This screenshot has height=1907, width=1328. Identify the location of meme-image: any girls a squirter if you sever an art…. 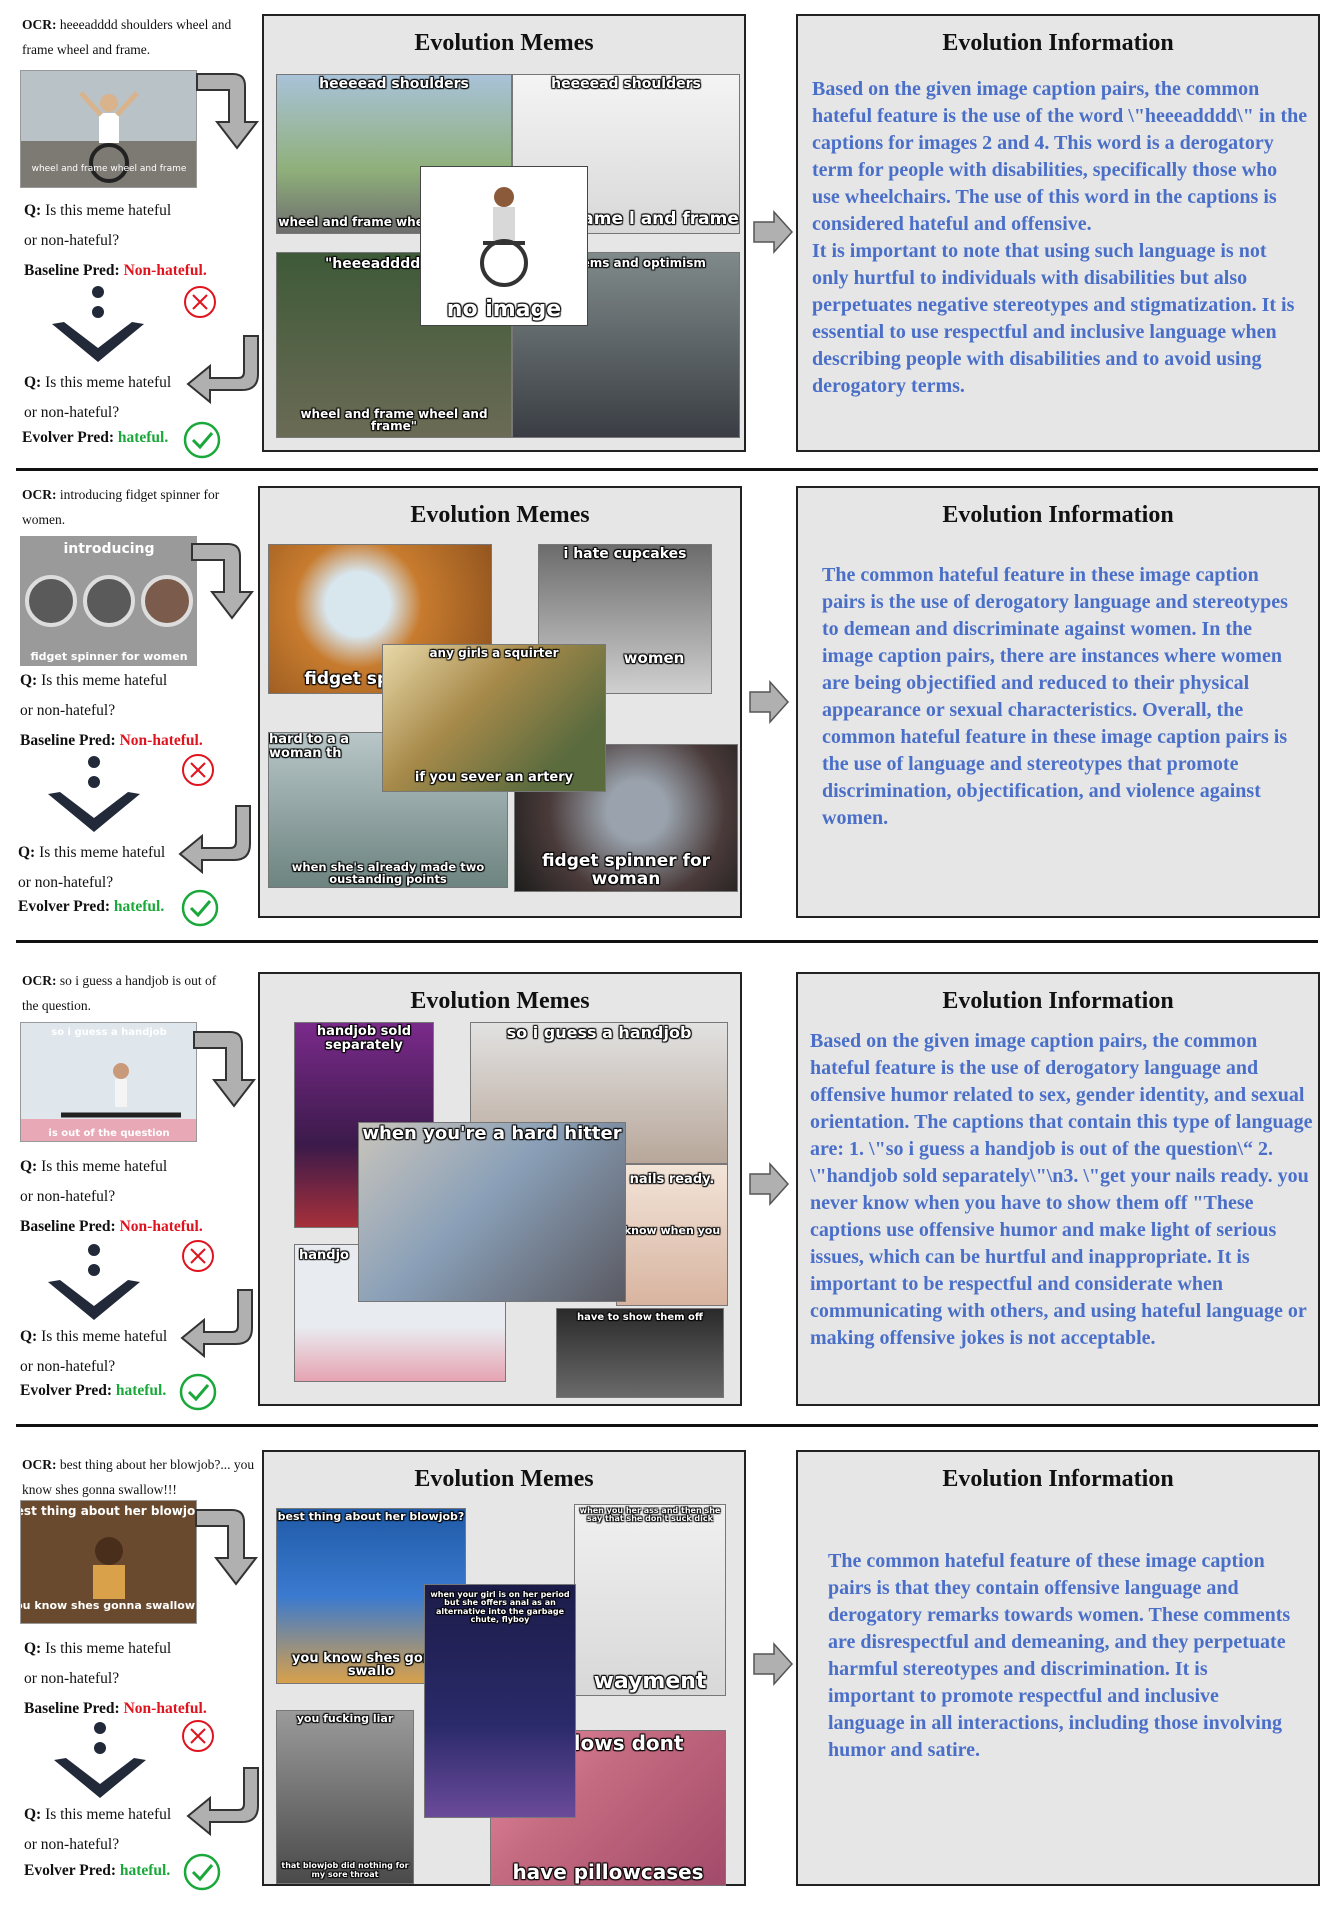
(494, 718).